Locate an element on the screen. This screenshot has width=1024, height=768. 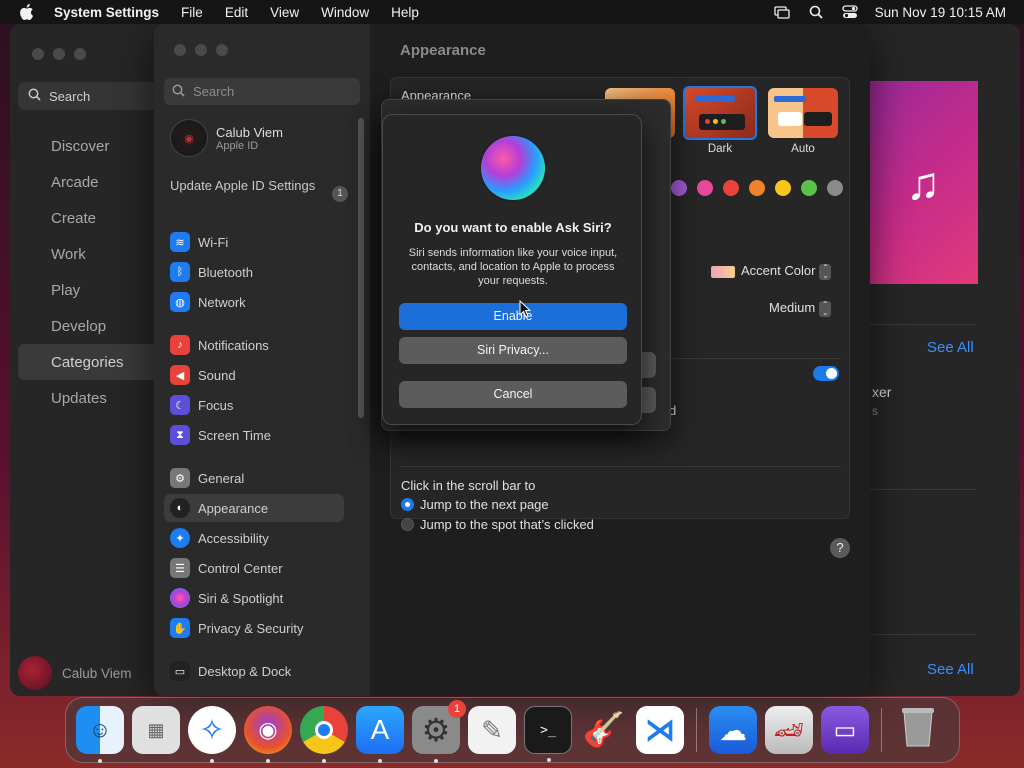
accent-swatch-green is located at coordinates (809, 188).